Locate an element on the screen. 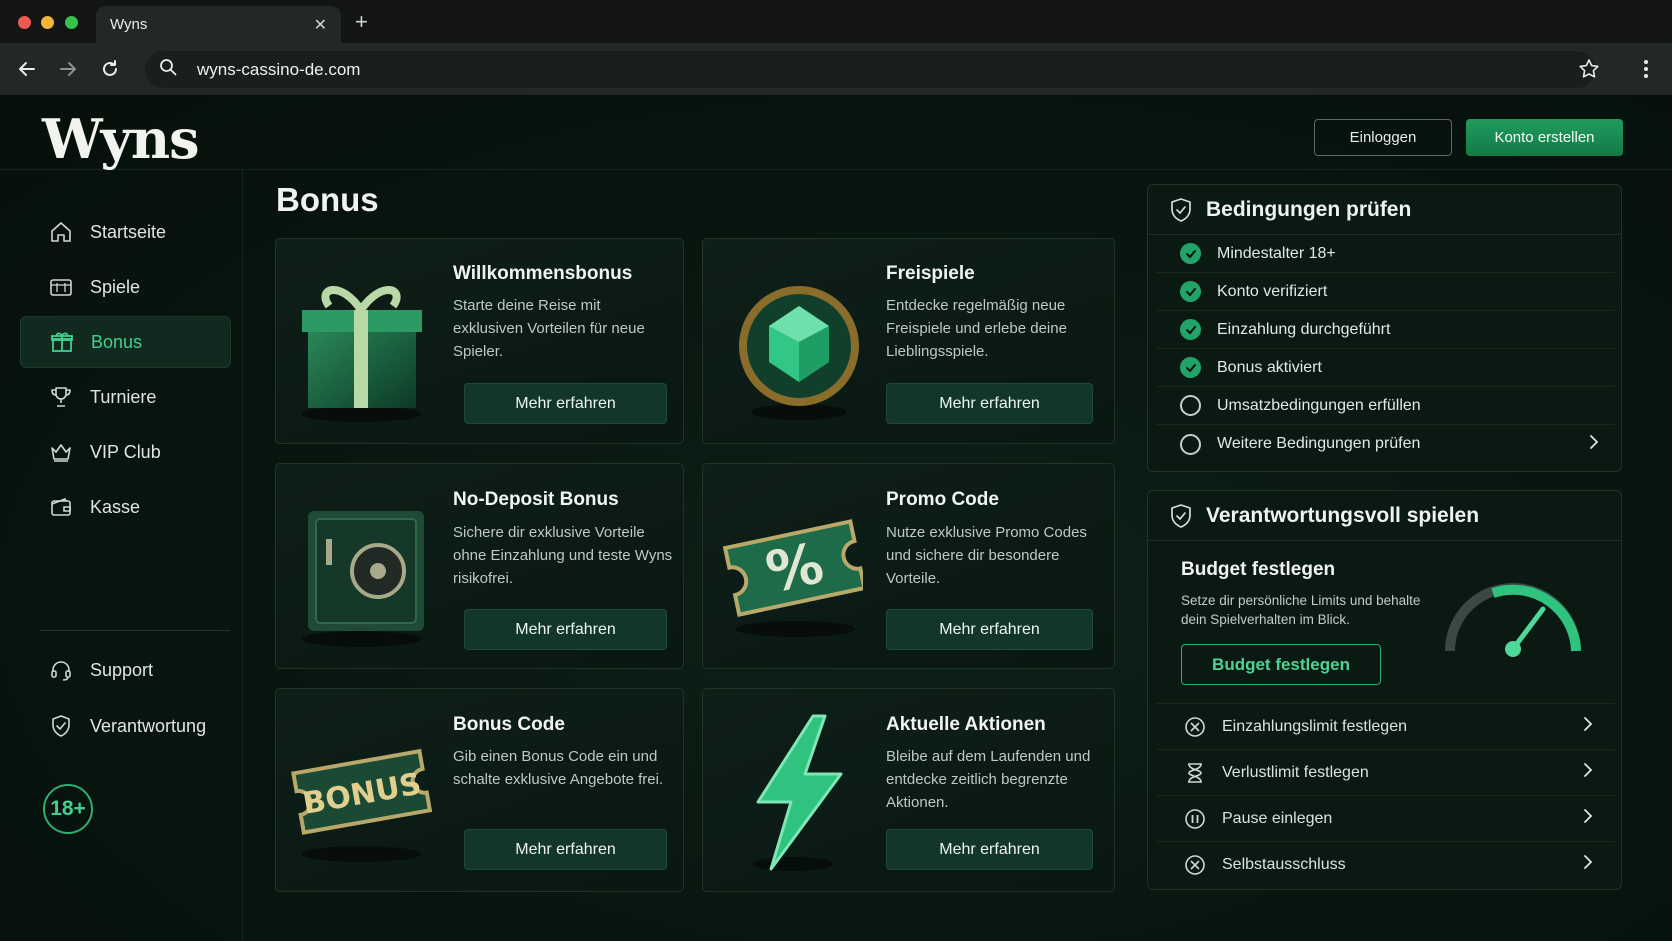 The height and width of the screenshot is (941, 1672). resp-item-label: Pause einlegen is located at coordinates (1277, 818).